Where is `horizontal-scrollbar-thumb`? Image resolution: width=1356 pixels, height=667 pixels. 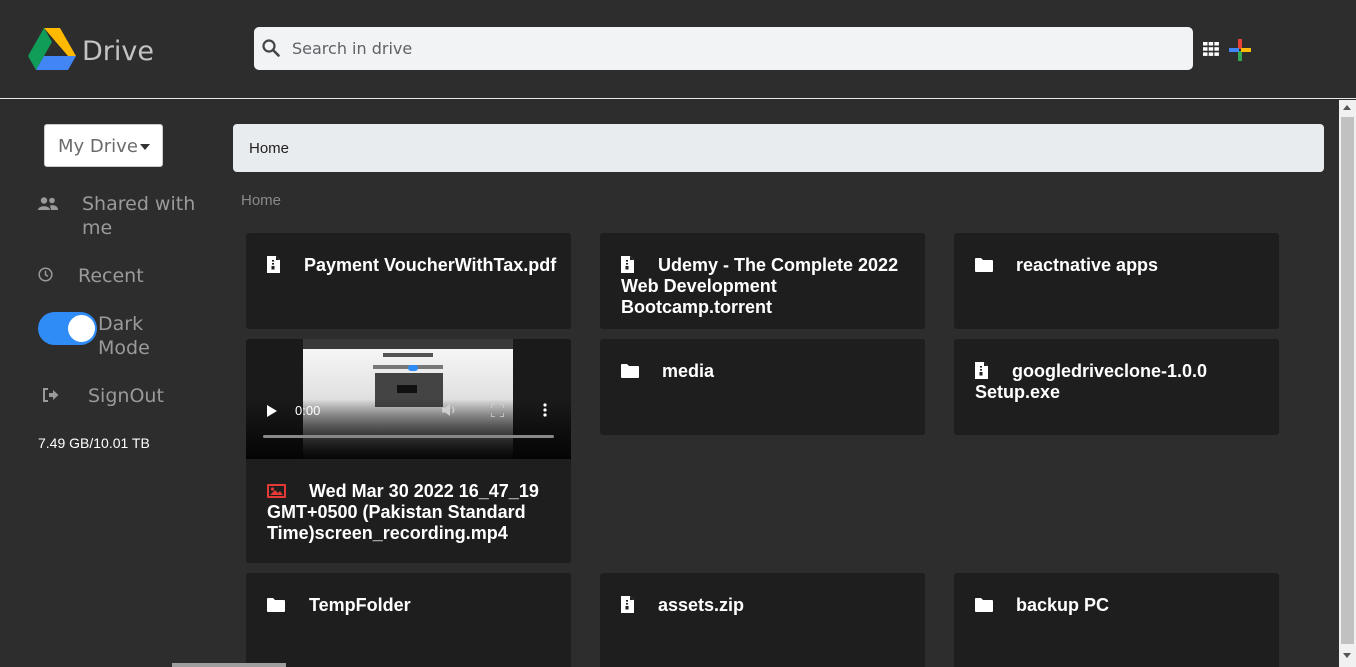 horizontal-scrollbar-thumb is located at coordinates (229, 665).